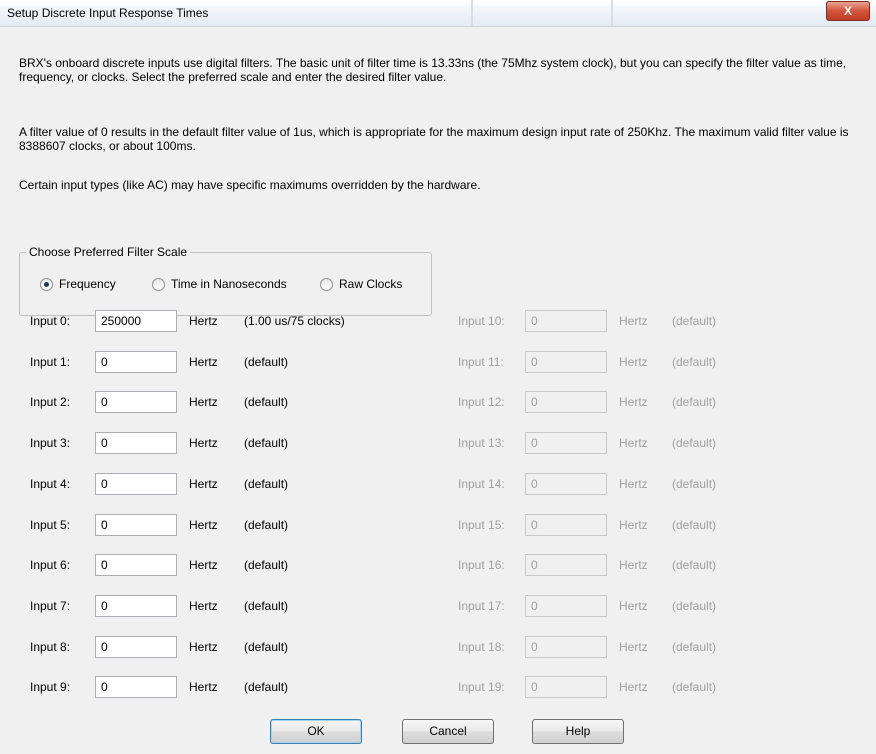 The height and width of the screenshot is (754, 876). What do you see at coordinates (50, 484) in the screenshot?
I see `input-label: Input 4:` at bounding box center [50, 484].